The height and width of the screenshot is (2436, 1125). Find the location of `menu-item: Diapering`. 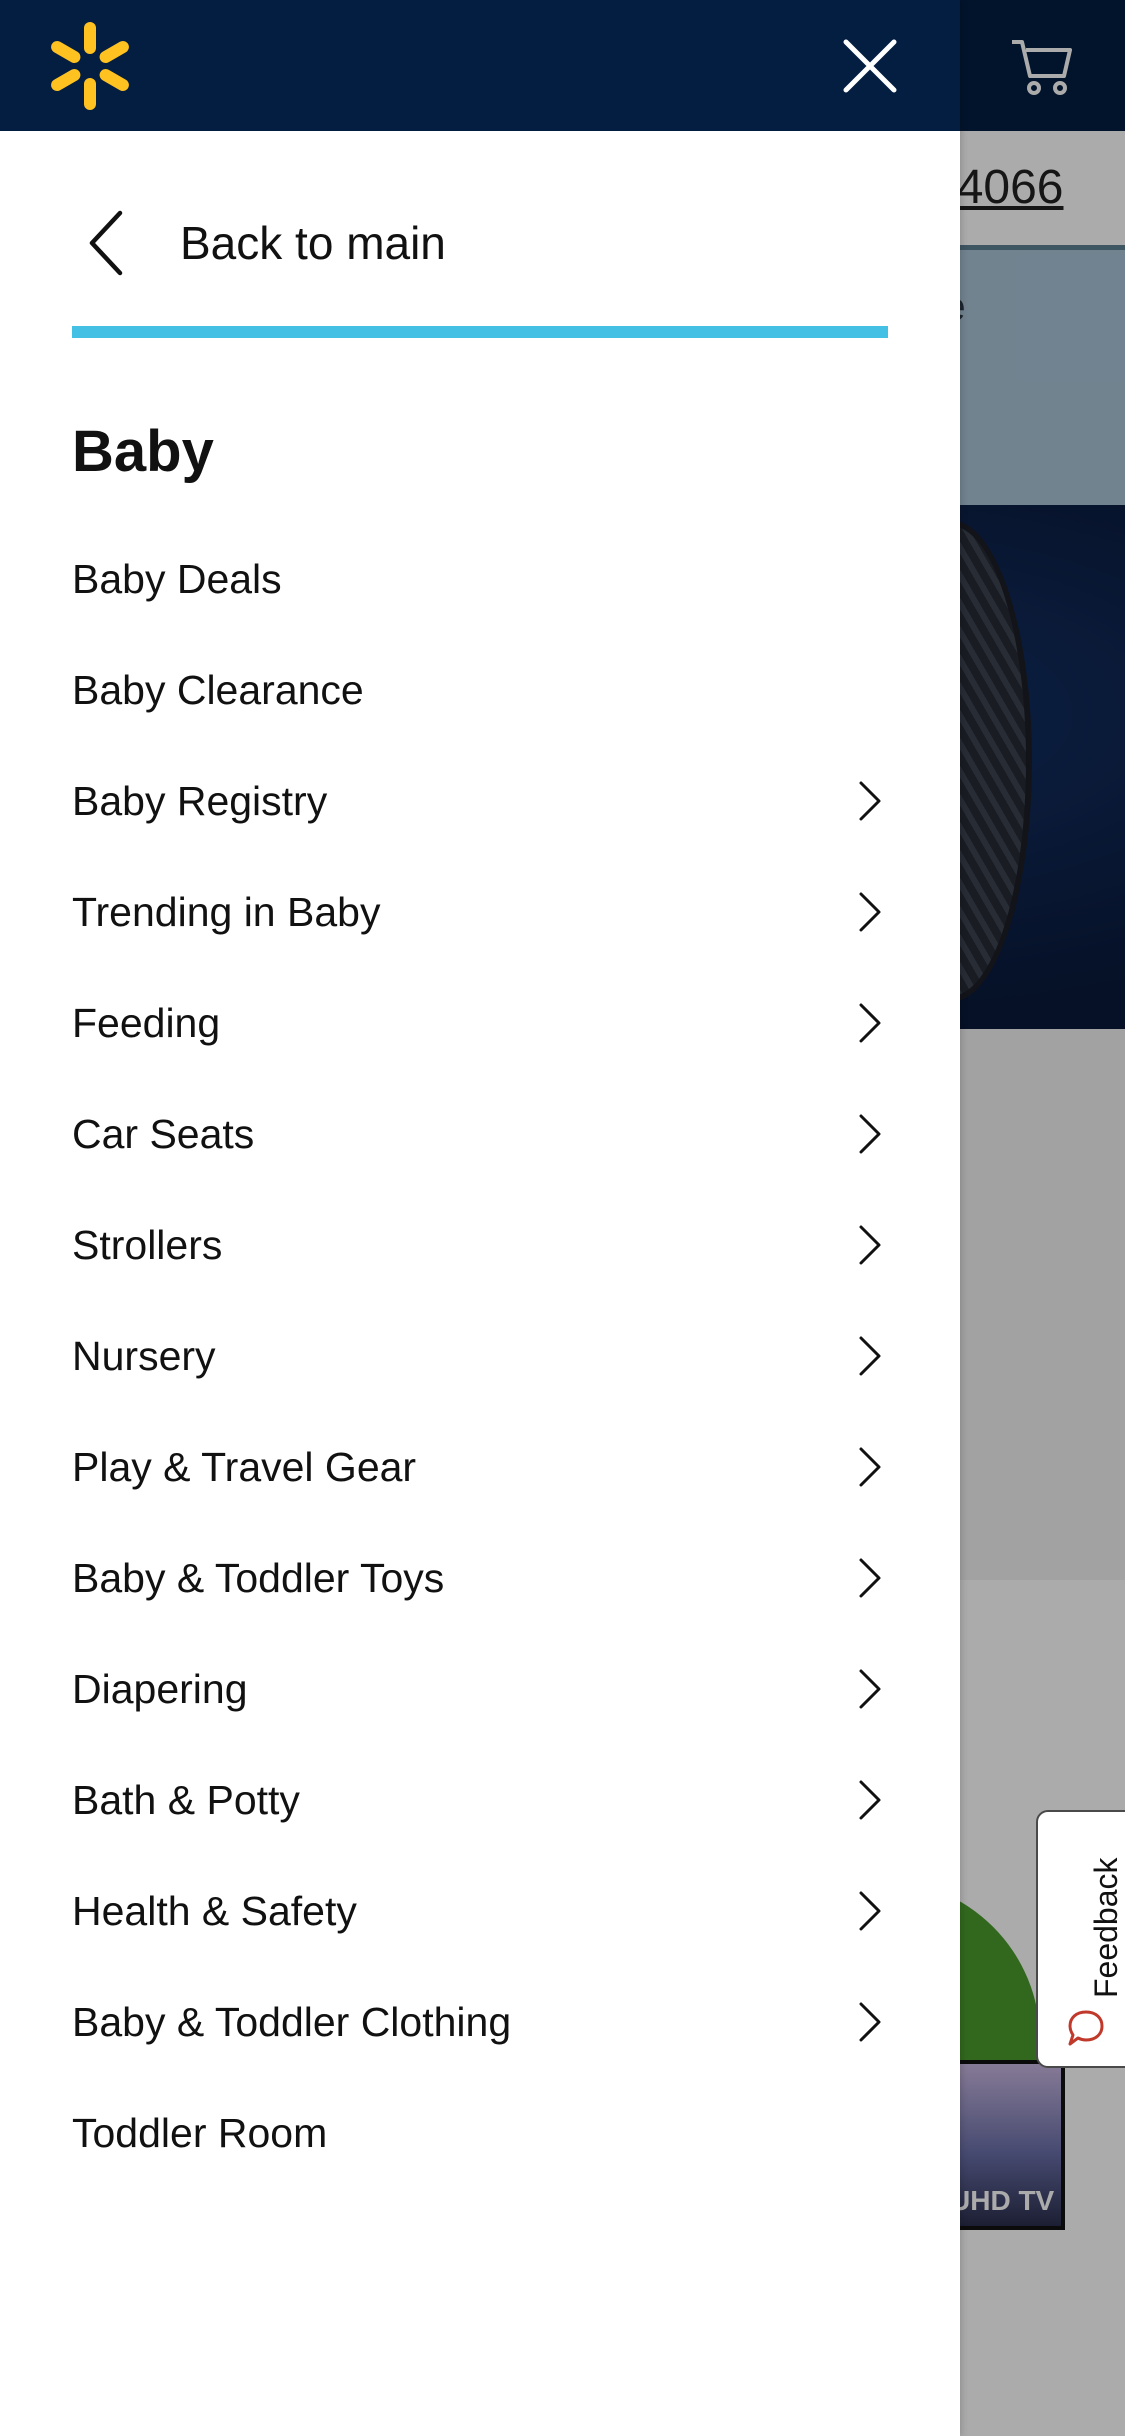

menu-item: Diapering is located at coordinates (480, 1689).